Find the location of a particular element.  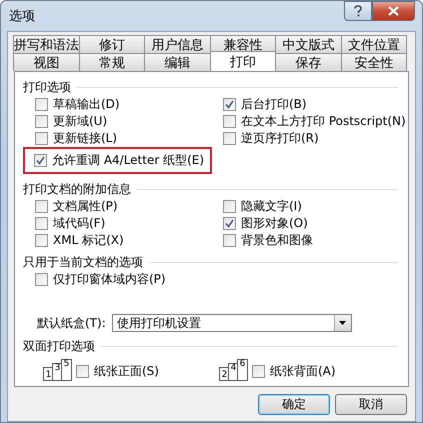

dialog-button: 确定 is located at coordinates (294, 404).